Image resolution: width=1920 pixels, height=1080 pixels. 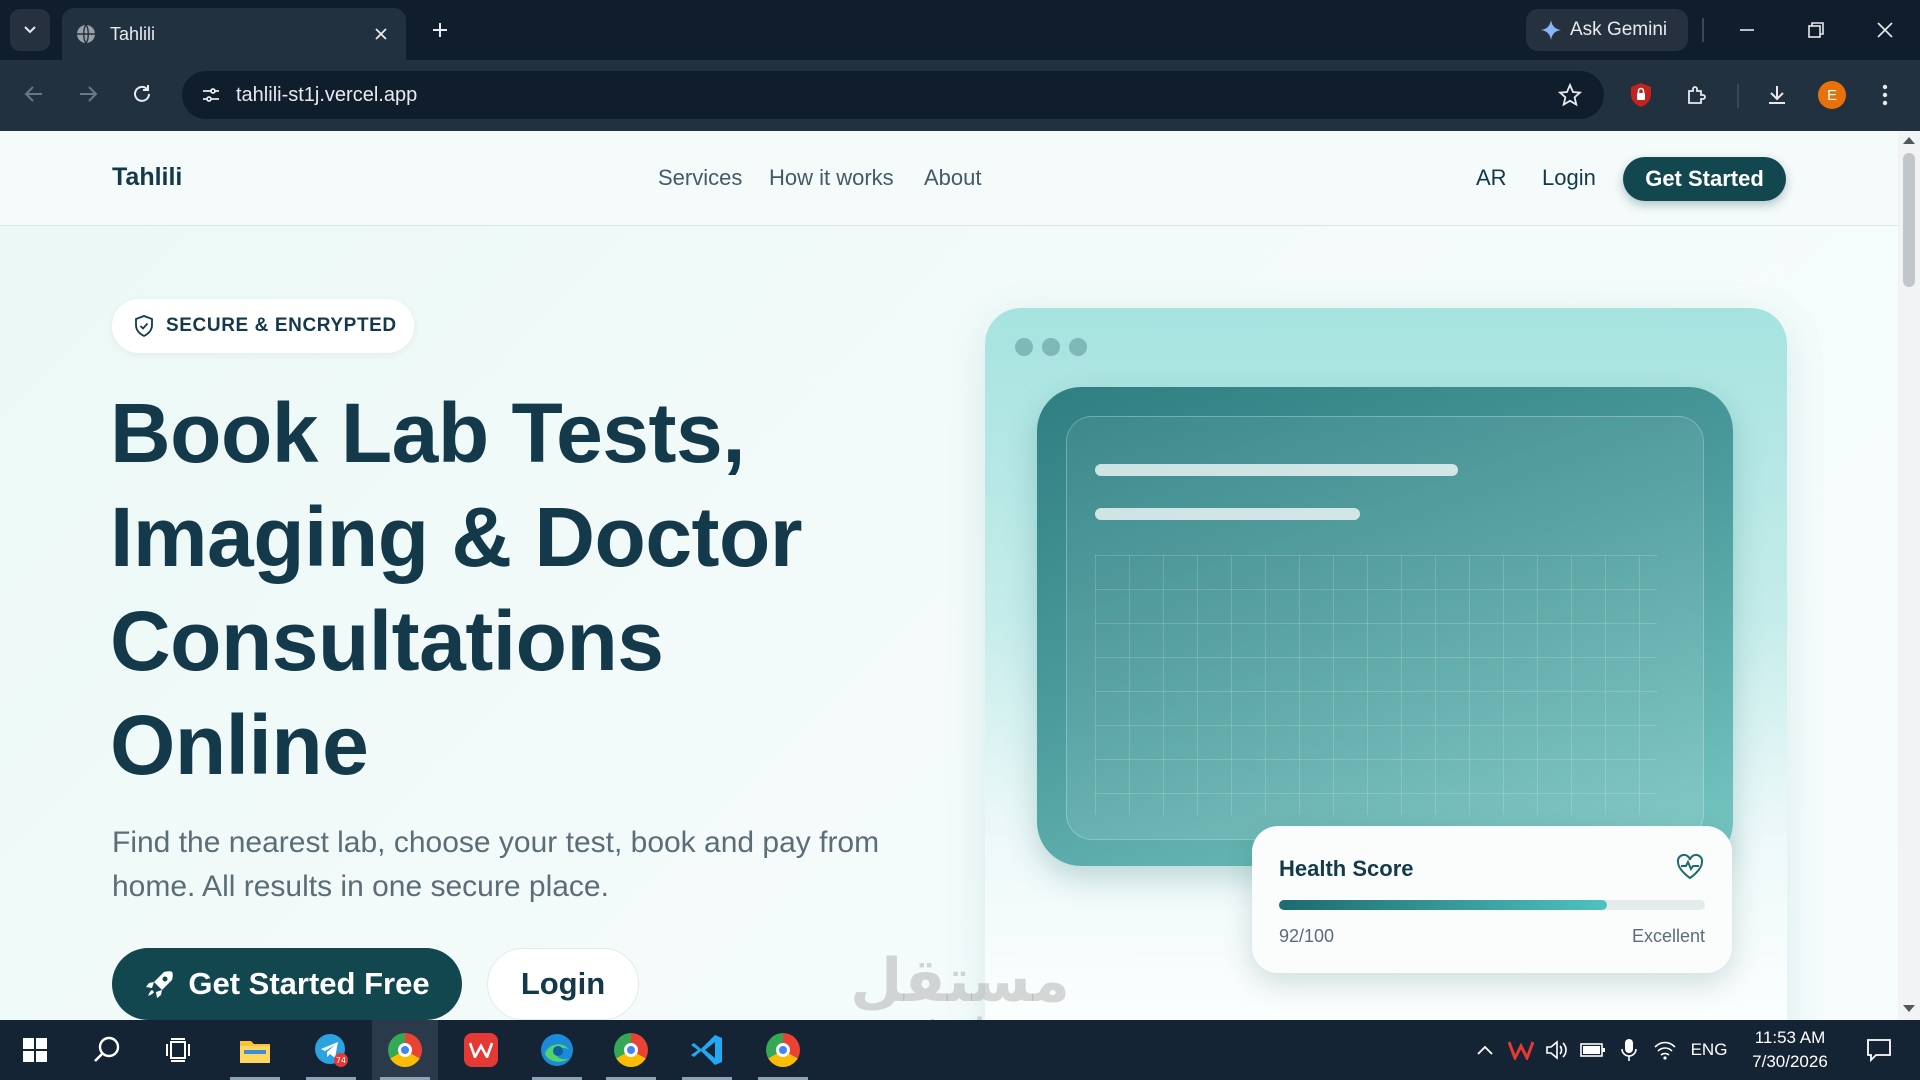 What do you see at coordinates (1703, 30) in the screenshot?
I see `tab-bar-divider` at bounding box center [1703, 30].